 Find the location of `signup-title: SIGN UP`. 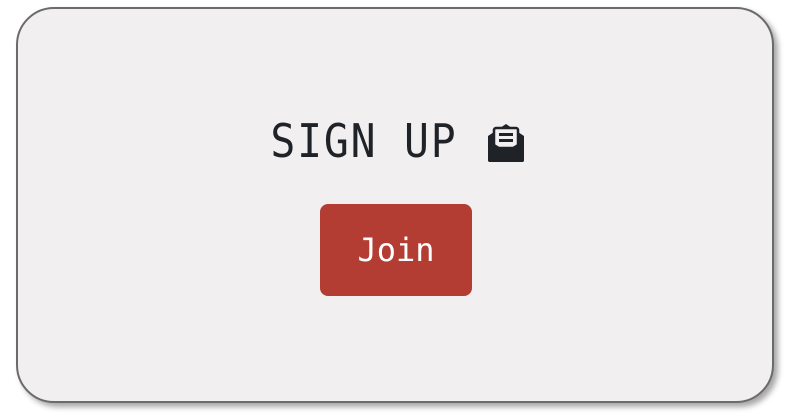

signup-title: SIGN UP is located at coordinates (364, 141).